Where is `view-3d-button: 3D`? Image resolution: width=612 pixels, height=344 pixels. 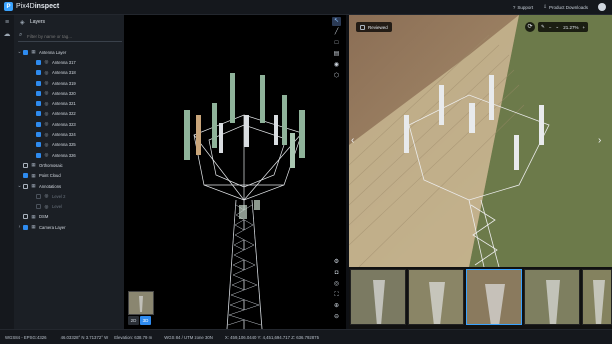
view-3d-button: 3D is located at coordinates (145, 320).